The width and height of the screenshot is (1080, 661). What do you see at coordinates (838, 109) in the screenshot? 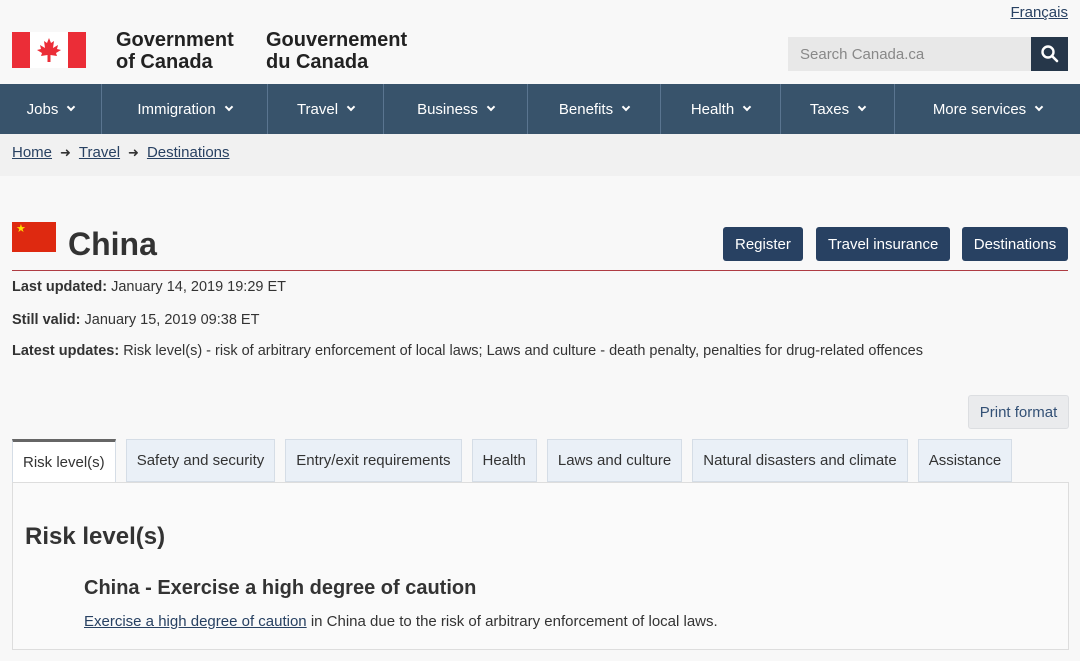
I see `menu-item-taxes: Taxes` at bounding box center [838, 109].